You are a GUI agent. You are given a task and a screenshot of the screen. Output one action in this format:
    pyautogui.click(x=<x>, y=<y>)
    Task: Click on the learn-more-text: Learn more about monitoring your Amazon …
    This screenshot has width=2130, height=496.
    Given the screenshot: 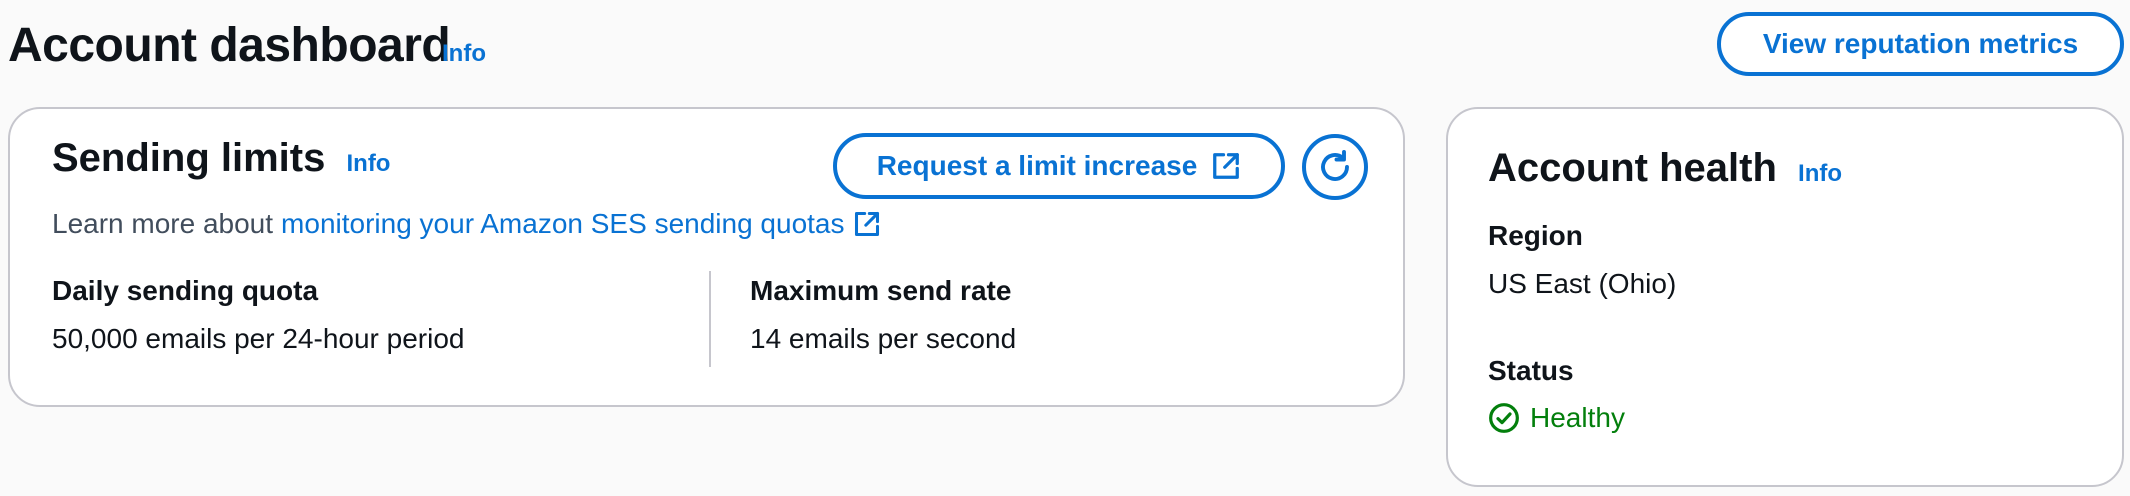 What is the action you would take?
    pyautogui.click(x=466, y=224)
    